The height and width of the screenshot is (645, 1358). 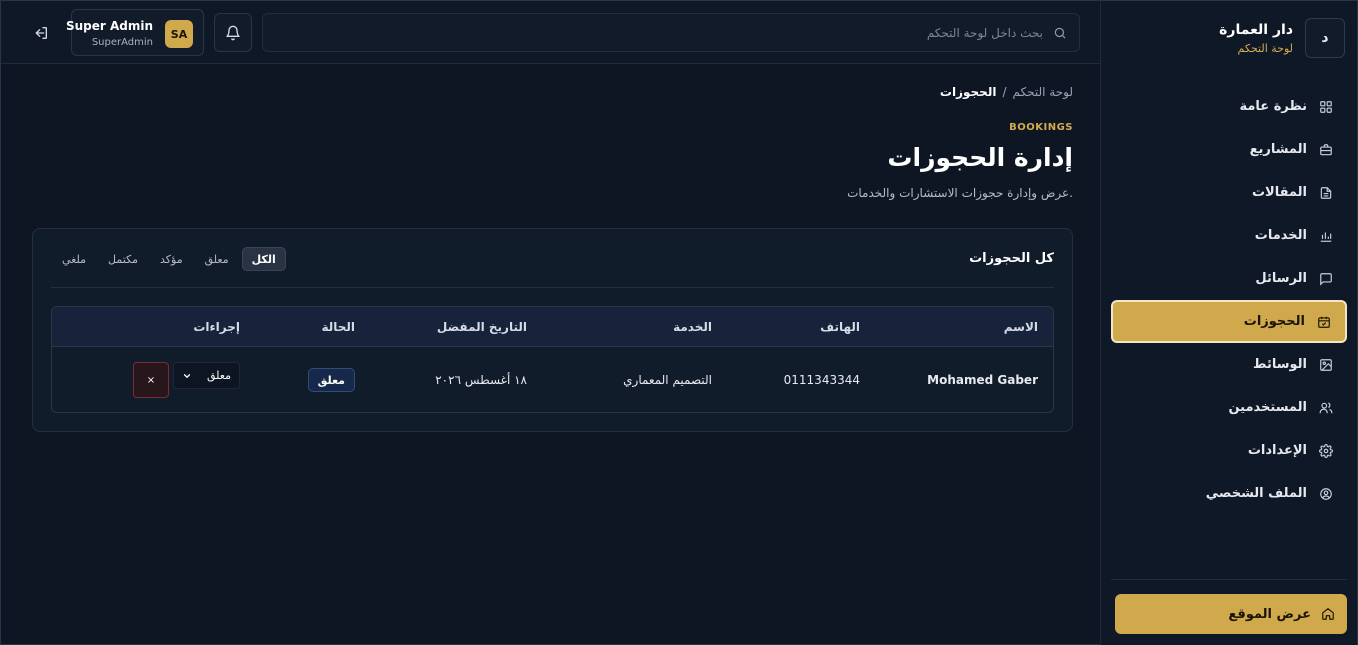 I want to click on breadcrumb-root: لوحة التحكم, so click(x=1043, y=92).